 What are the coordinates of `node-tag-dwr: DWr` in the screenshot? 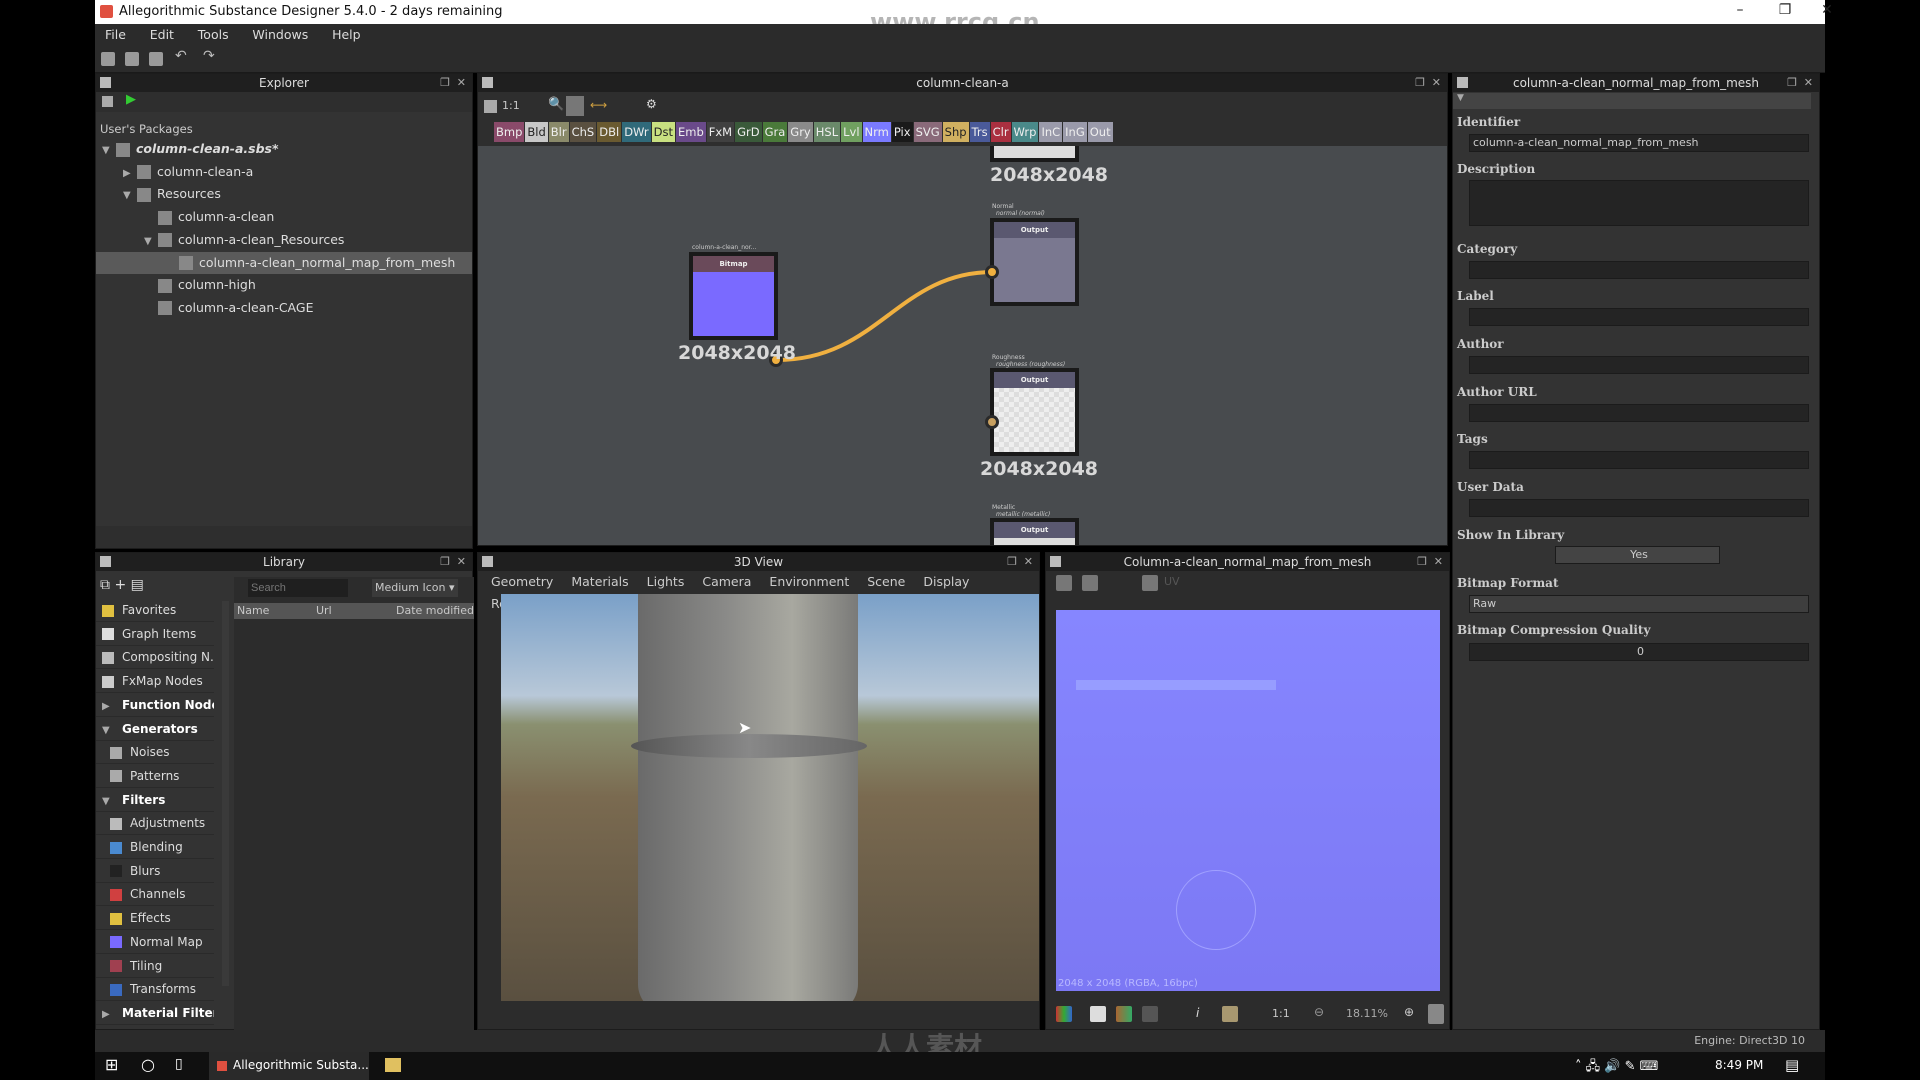 It's located at (636, 132).